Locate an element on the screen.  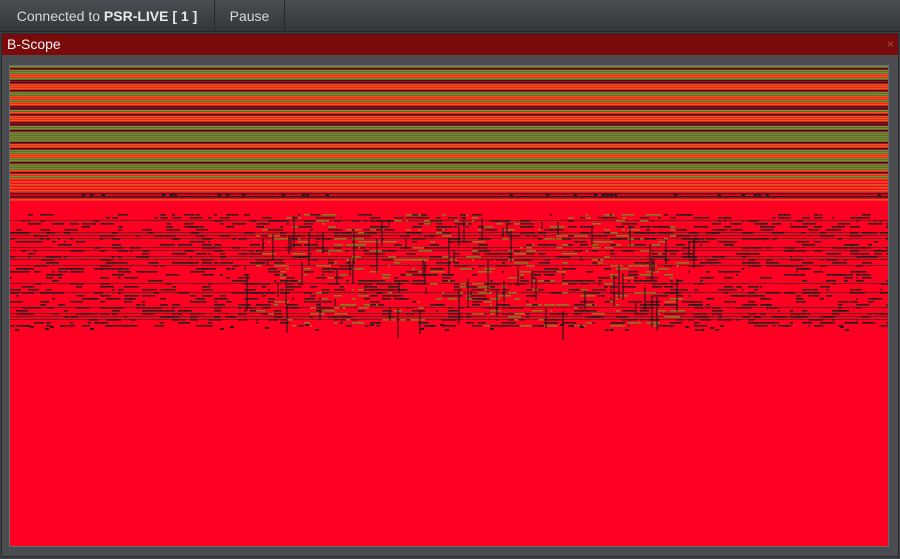
connection-status-button: Connected to PSR-LIVE [ 1 ] is located at coordinates (107, 16).